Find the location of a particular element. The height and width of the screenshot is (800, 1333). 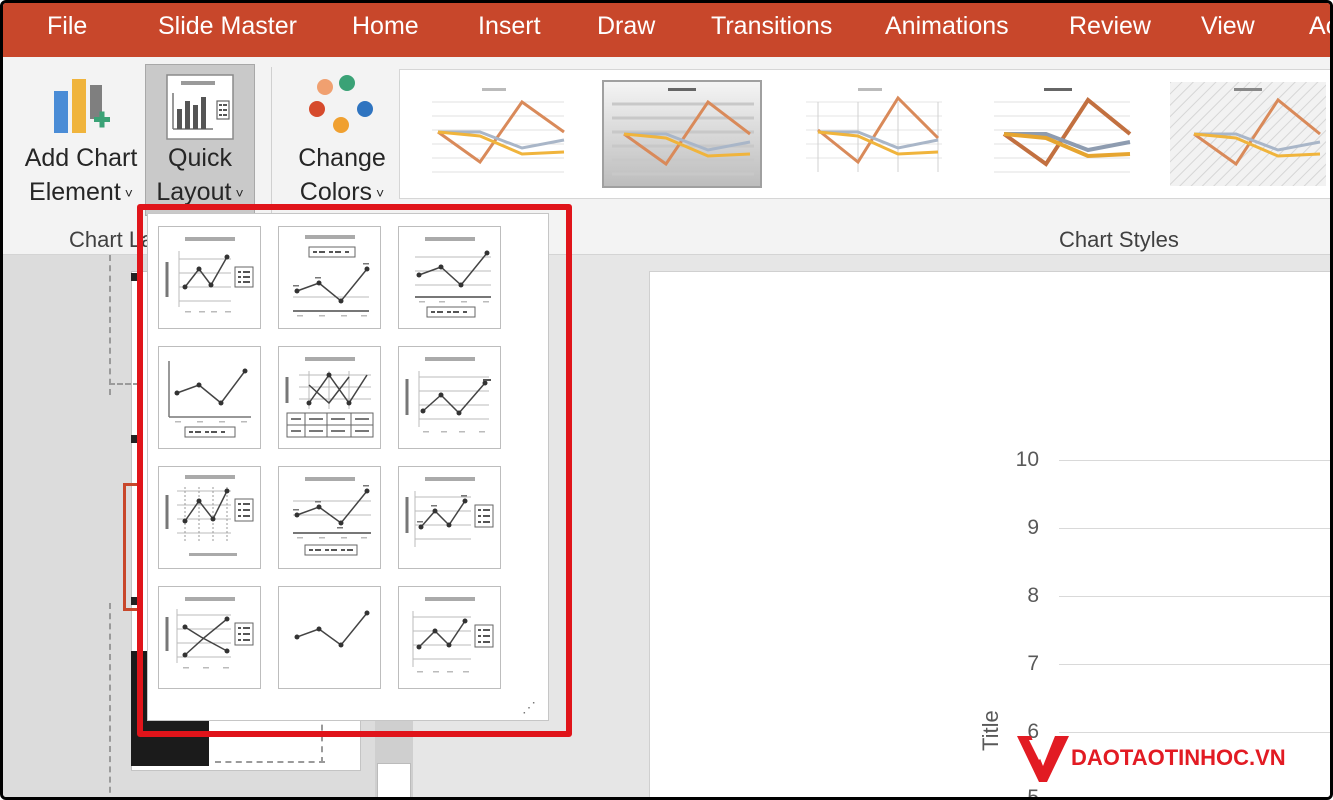

tab-file: File is located at coordinates (67, 26).